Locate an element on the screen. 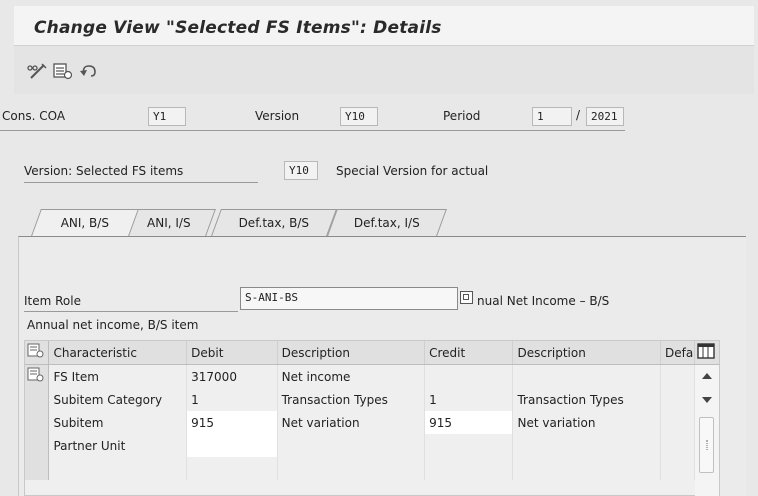 The height and width of the screenshot is (496, 758). vertical-scrollbar is located at coordinates (707, 430).